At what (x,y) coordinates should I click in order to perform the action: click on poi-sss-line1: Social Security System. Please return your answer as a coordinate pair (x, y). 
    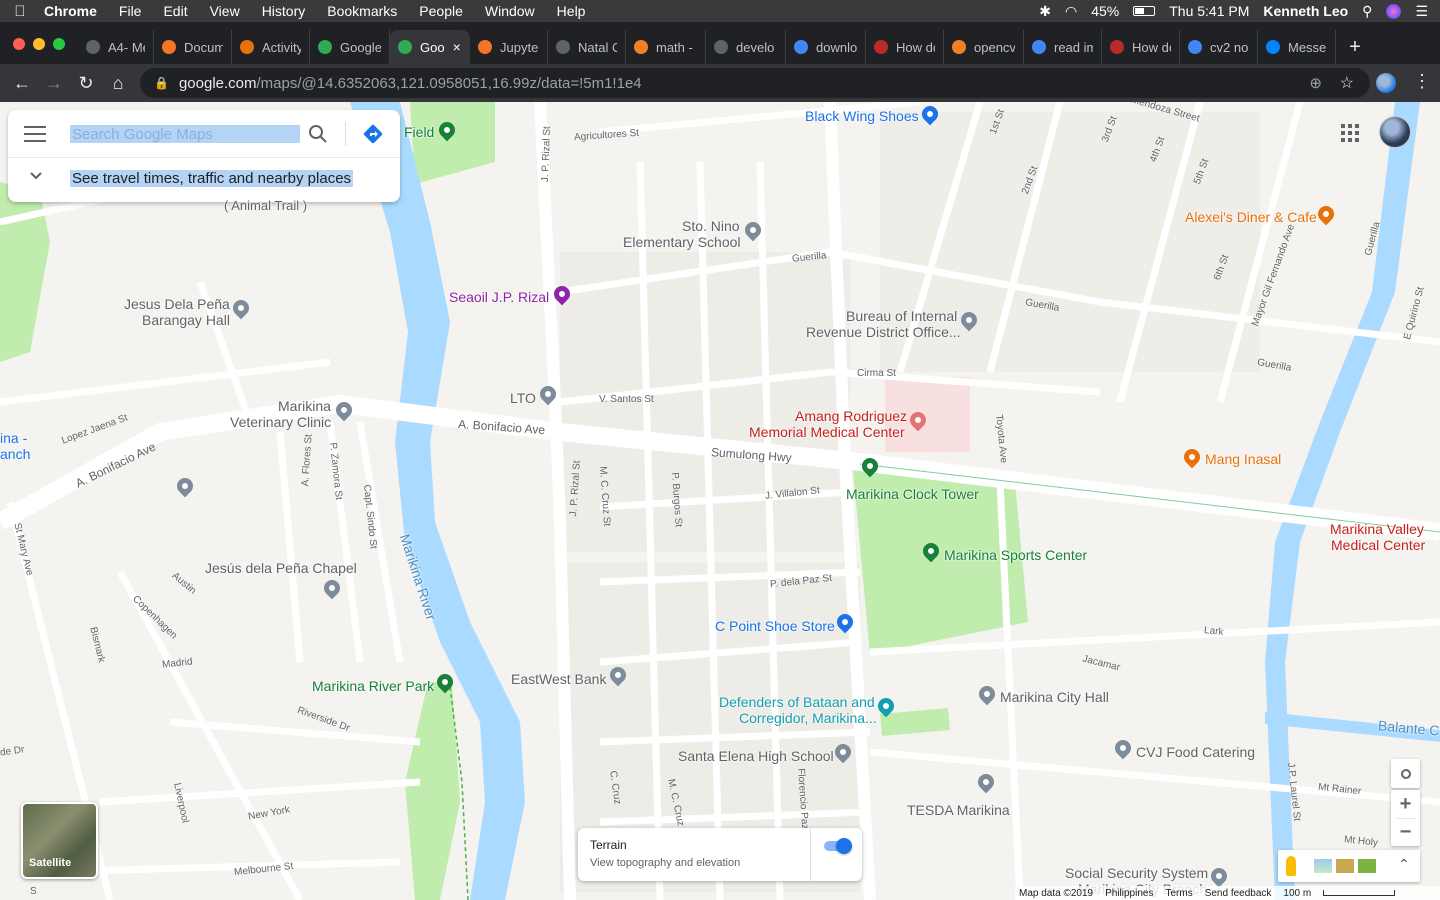
    Looking at the image, I should click on (1136, 873).